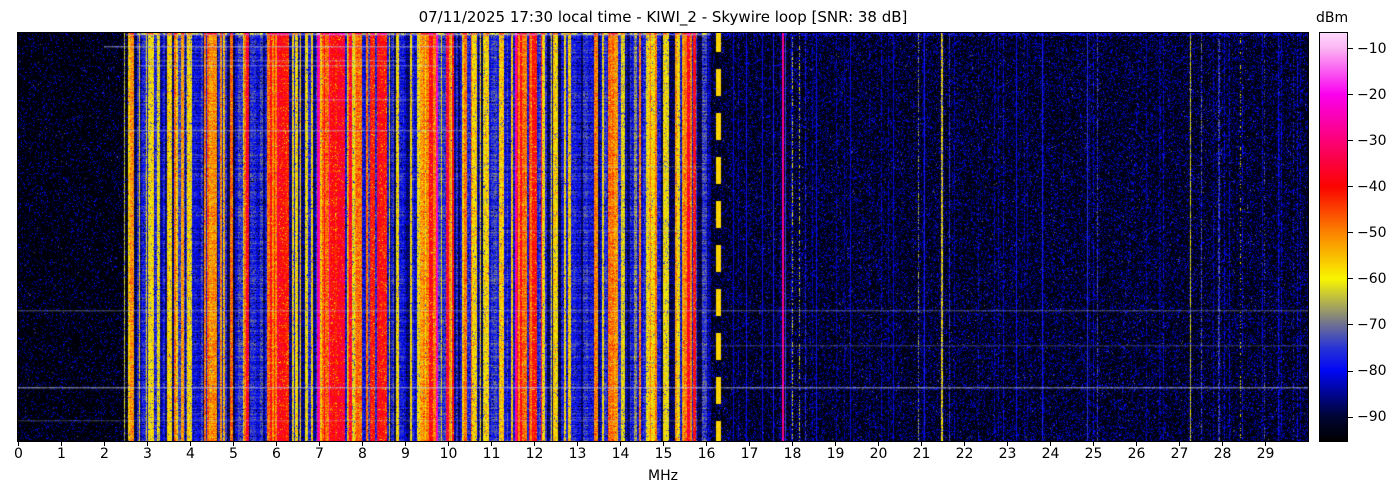  I want to click on colorbar-tick-label: −20, so click(1372, 94).